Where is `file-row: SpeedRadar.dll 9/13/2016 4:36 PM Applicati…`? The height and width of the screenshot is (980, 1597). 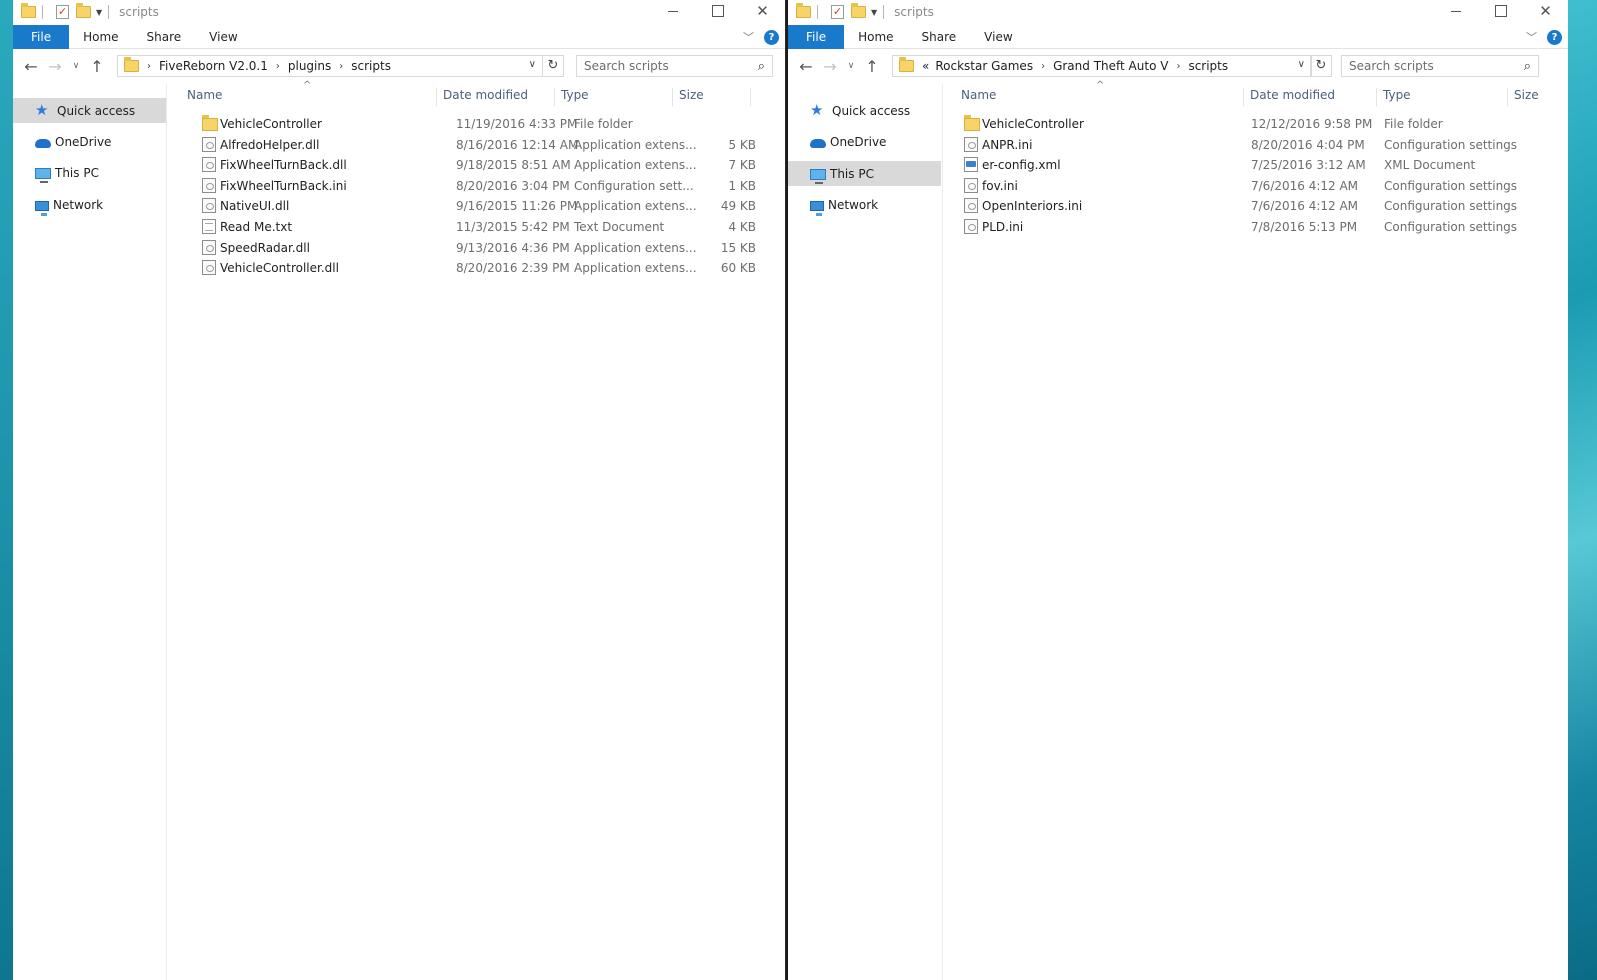
file-row: SpeedRadar.dll 9/13/2016 4:36 PM Applicati… is located at coordinates (483, 248).